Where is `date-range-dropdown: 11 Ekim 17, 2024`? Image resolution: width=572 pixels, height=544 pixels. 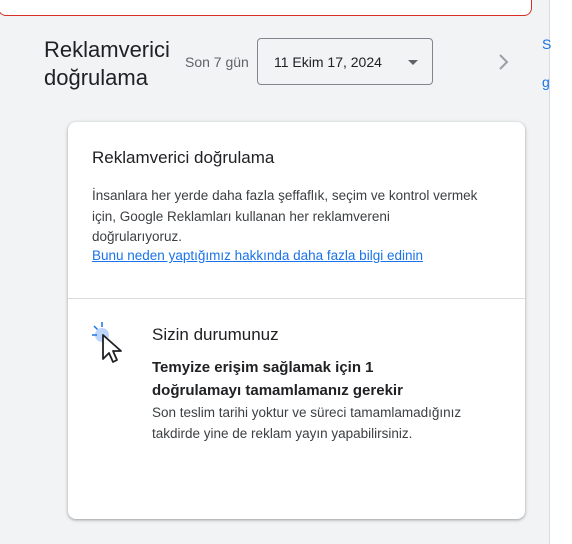
date-range-dropdown: 11 Ekim 17, 2024 is located at coordinates (345, 61).